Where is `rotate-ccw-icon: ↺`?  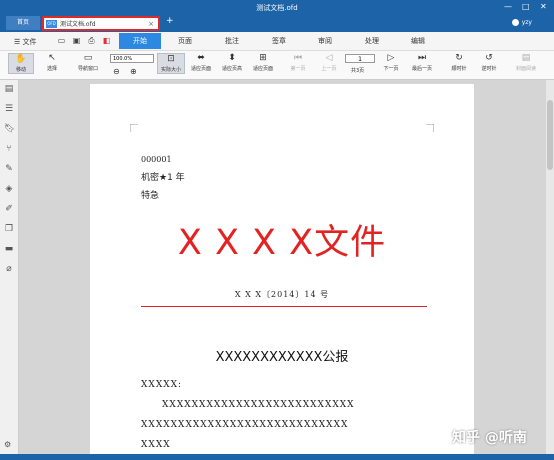 rotate-ccw-icon: ↺ is located at coordinates (489, 58).